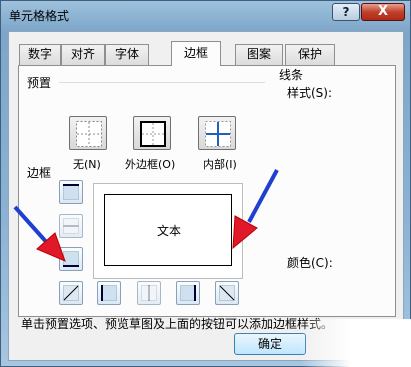 Image resolution: width=411 pixels, height=367 pixels. Describe the element at coordinates (310, 54) in the screenshot. I see `tab-protection: 保护` at that location.